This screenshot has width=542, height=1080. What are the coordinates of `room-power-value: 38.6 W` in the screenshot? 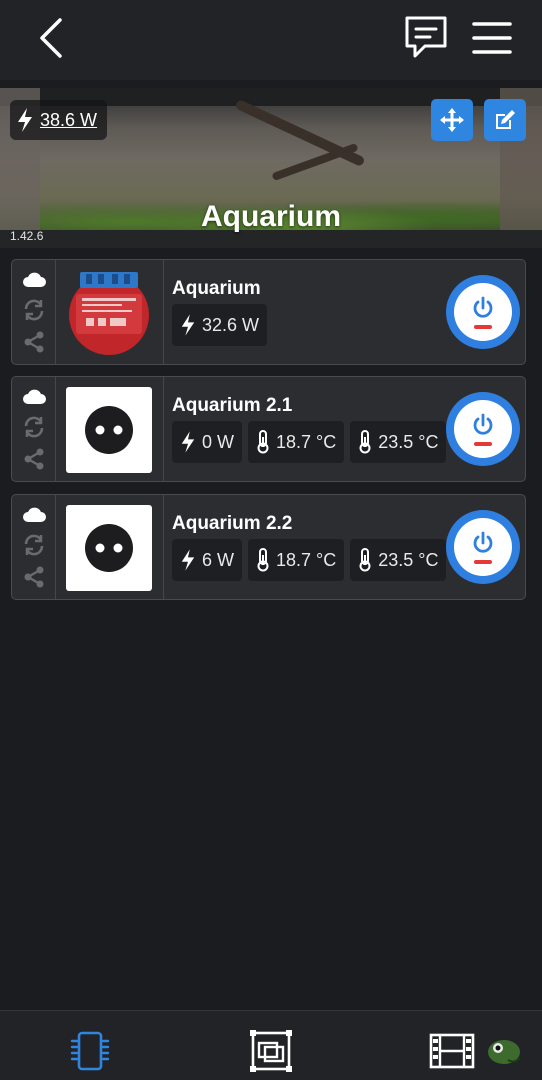 It's located at (69, 119).